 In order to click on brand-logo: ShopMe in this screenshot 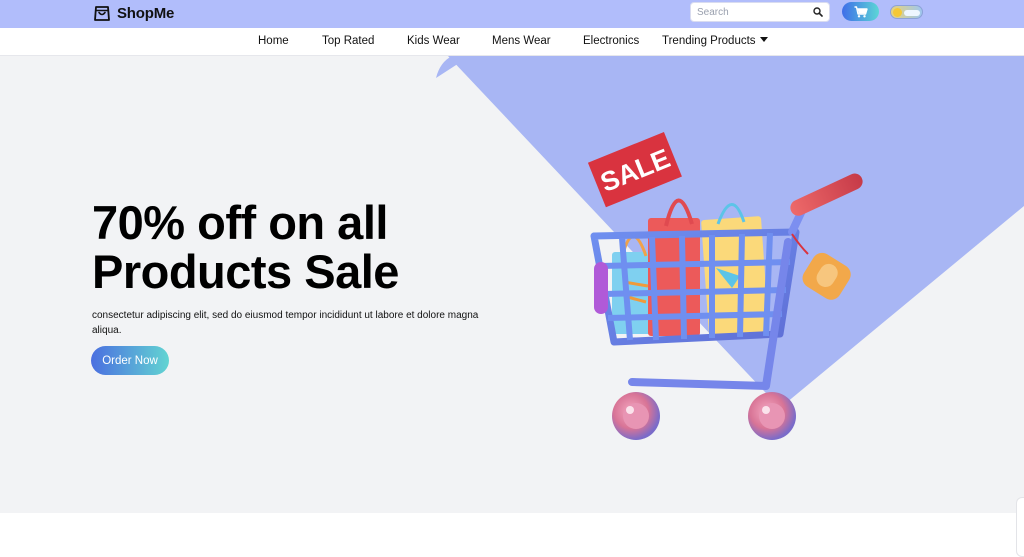, I will do `click(133, 13)`.